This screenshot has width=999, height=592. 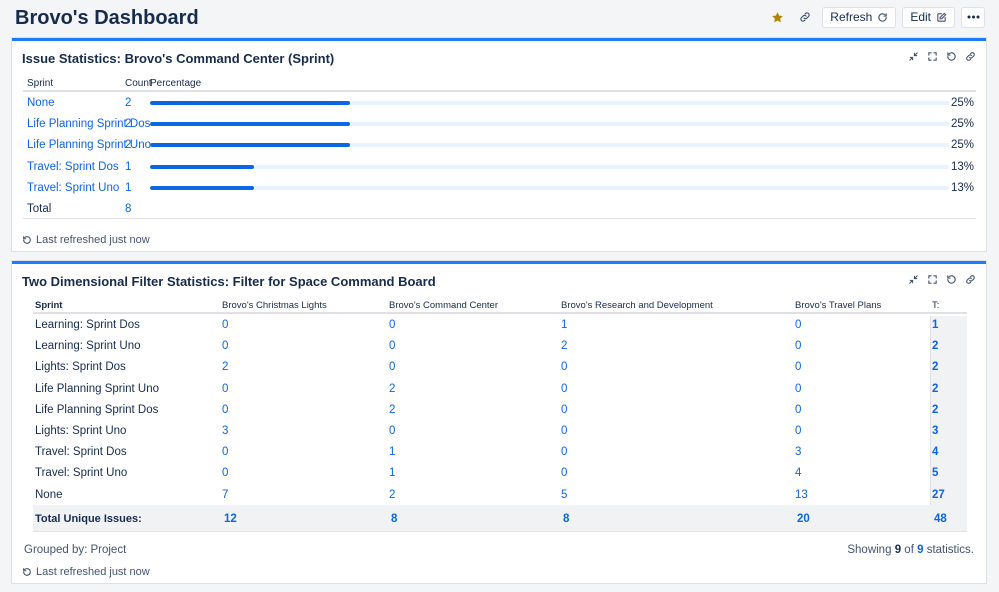 What do you see at coordinates (938, 495) in the screenshot?
I see `row-total-link: 27` at bounding box center [938, 495].